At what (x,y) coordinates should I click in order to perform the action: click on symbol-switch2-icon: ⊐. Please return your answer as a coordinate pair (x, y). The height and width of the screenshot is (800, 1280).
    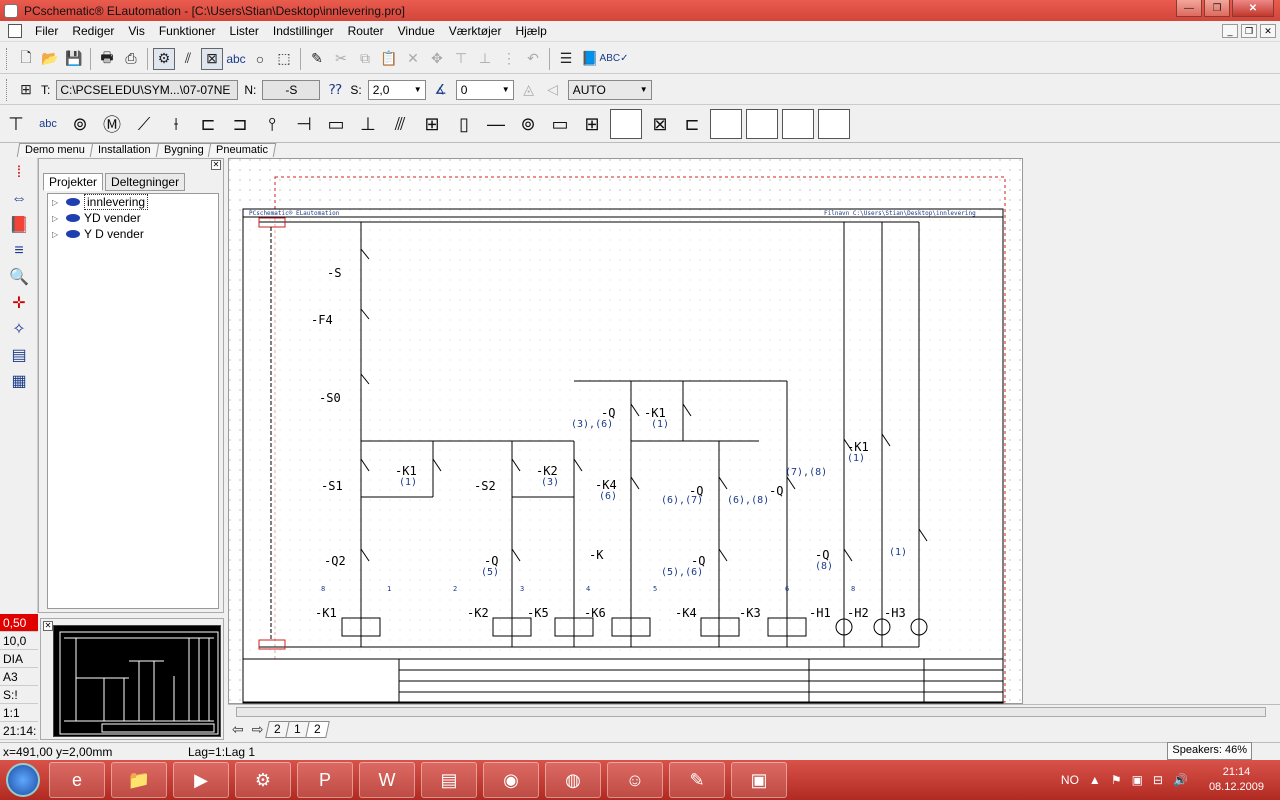
    Looking at the image, I should click on (240, 124).